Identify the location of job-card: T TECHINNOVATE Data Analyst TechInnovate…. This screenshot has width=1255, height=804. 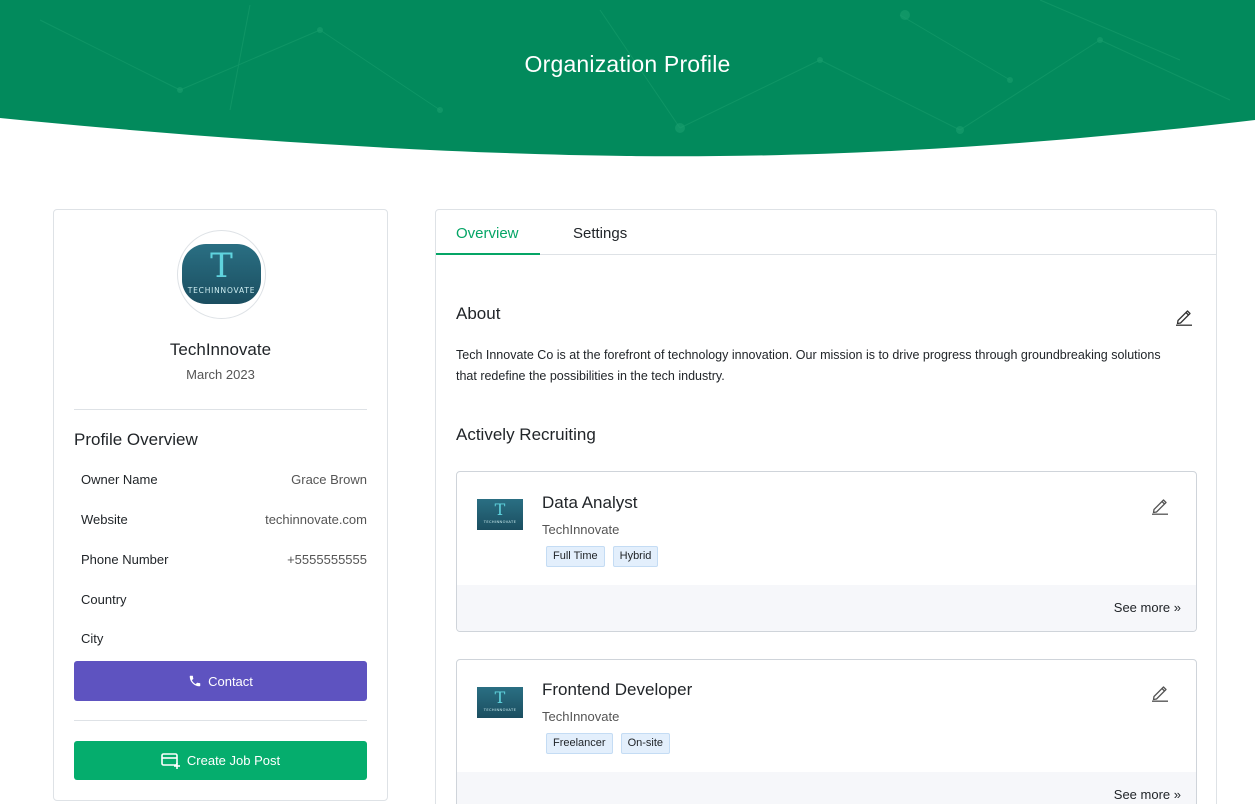
(826, 551).